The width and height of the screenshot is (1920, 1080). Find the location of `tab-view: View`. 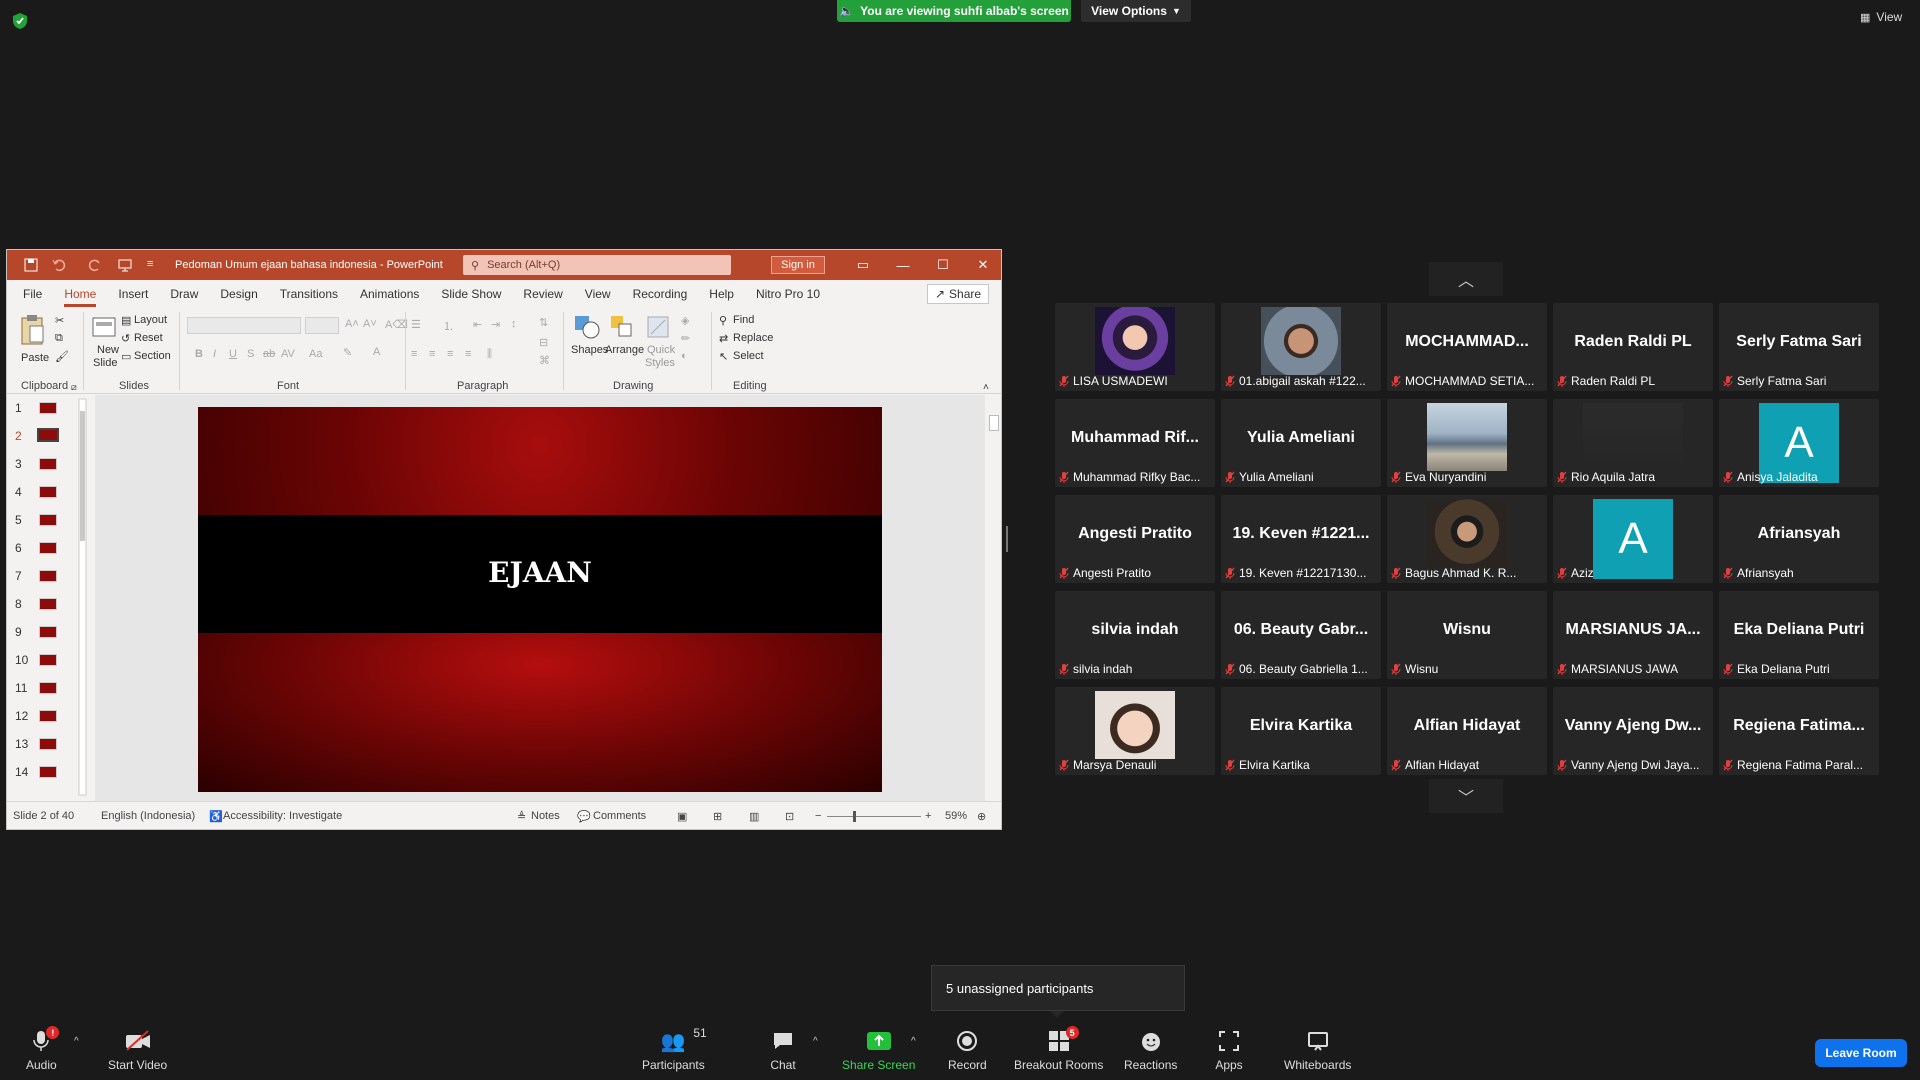

tab-view: View is located at coordinates (598, 294).